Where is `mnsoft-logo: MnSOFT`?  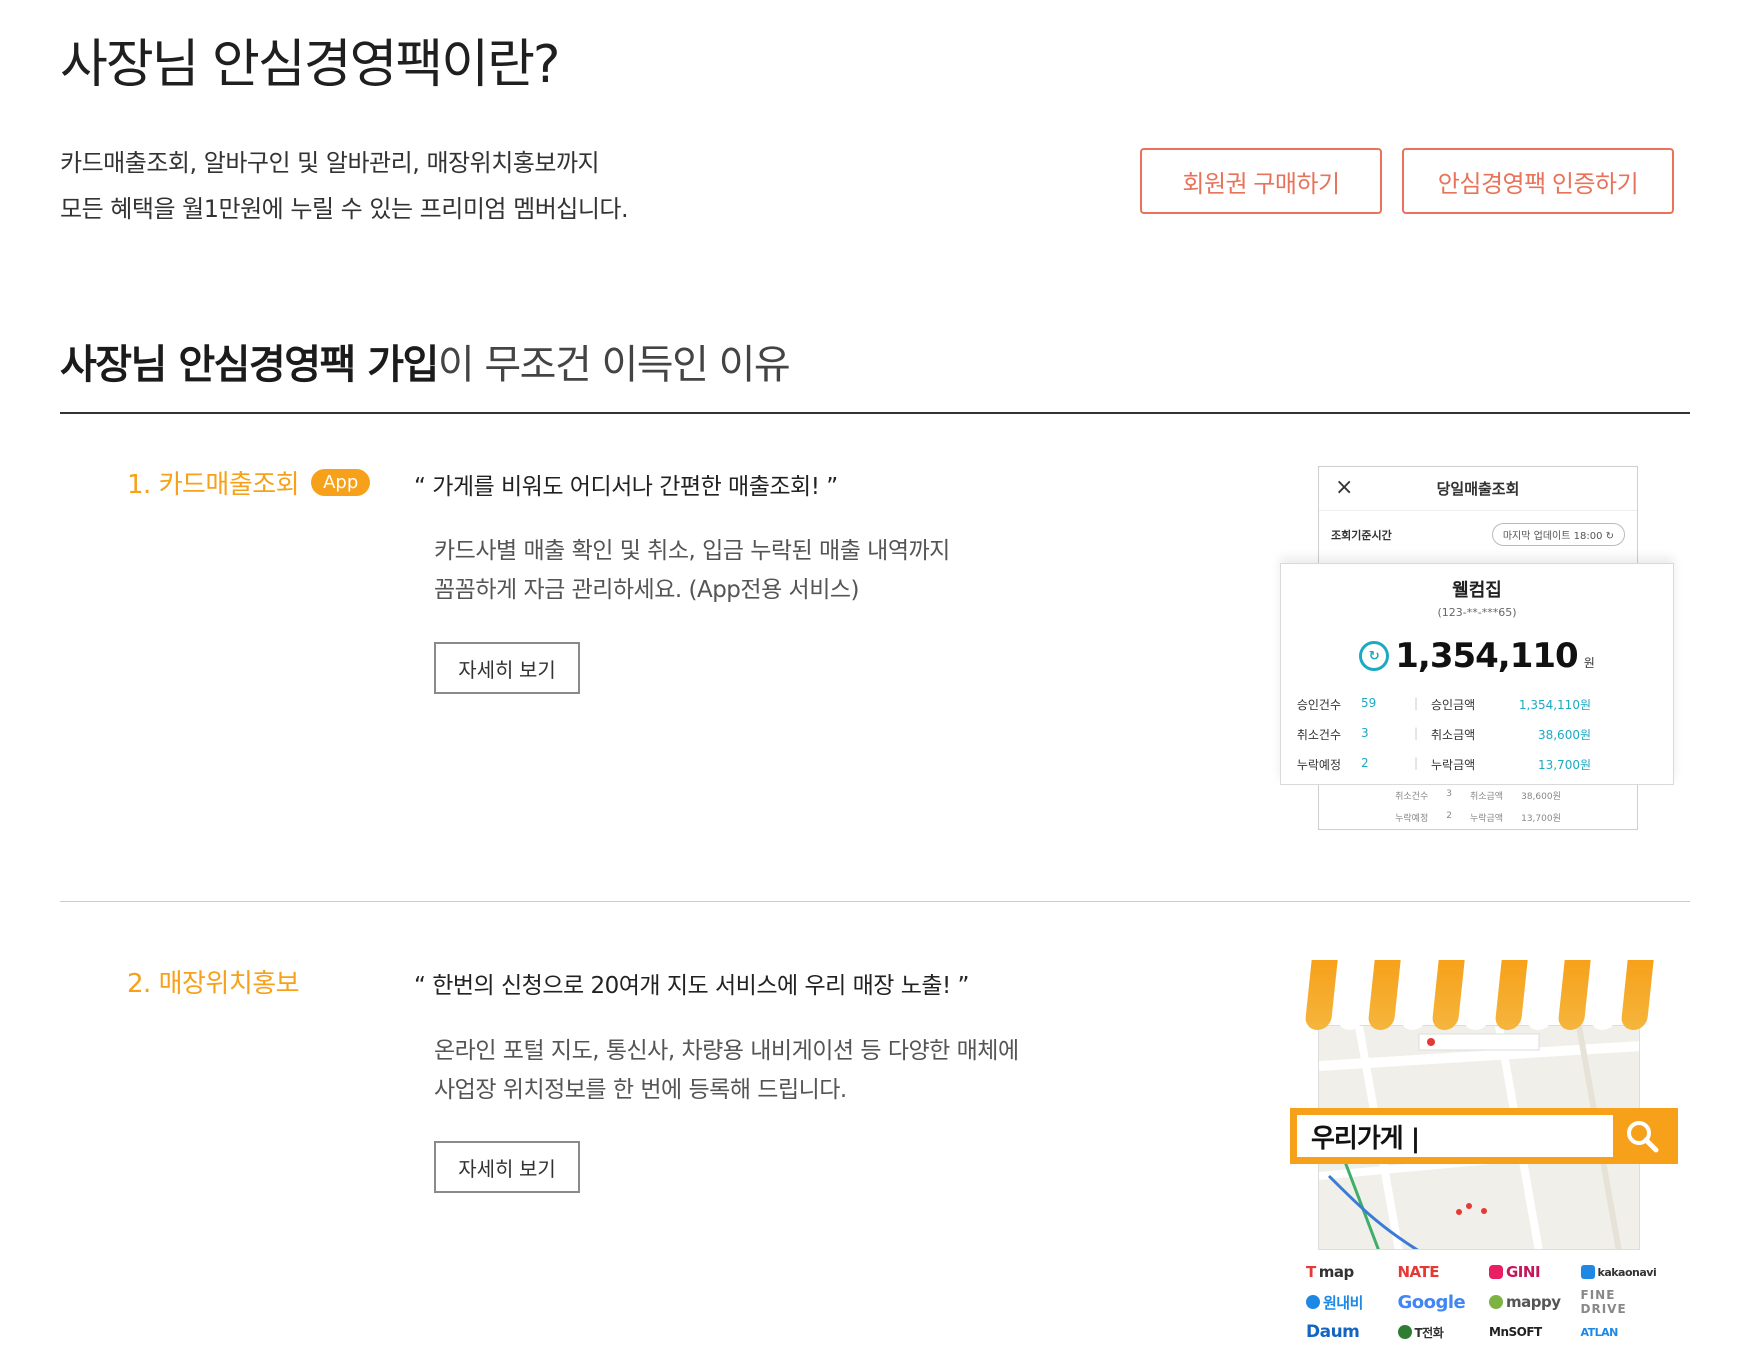 mnsoft-logo: MnSOFT is located at coordinates (1515, 1332).